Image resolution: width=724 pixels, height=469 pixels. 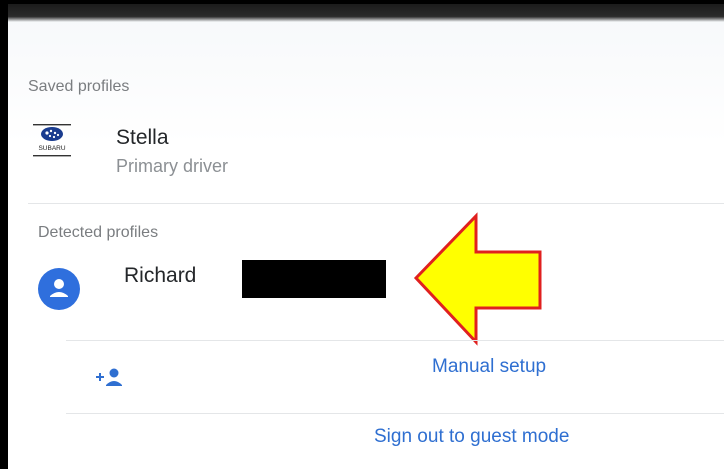 What do you see at coordinates (172, 166) in the screenshot?
I see `profile-role-stella: Primary driver` at bounding box center [172, 166].